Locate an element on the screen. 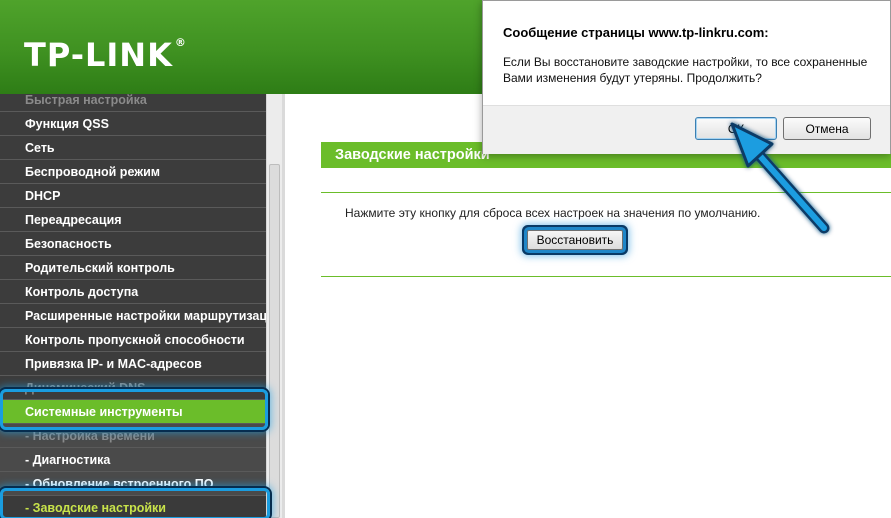 This screenshot has height=518, width=891. sidebar-item-forwarding: Переадресация is located at coordinates (133, 220).